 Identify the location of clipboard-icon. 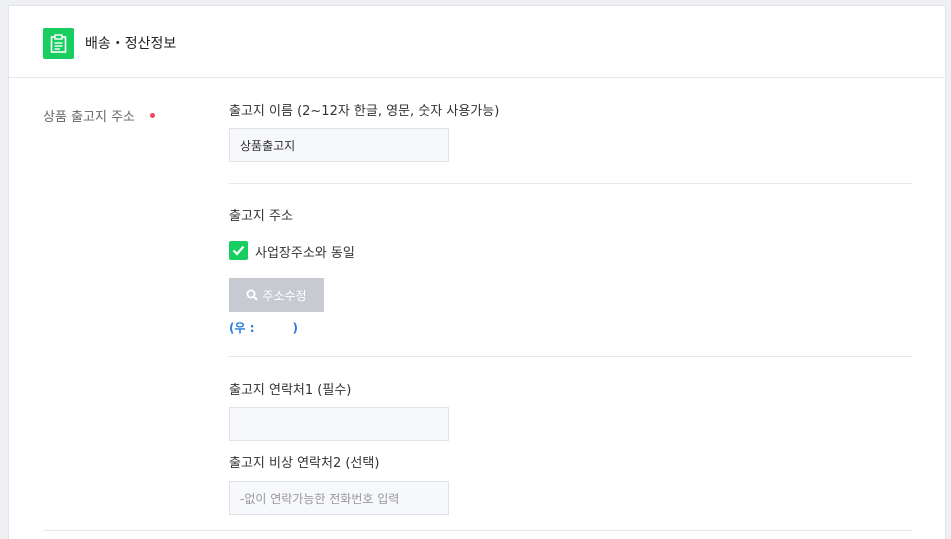
(58, 43).